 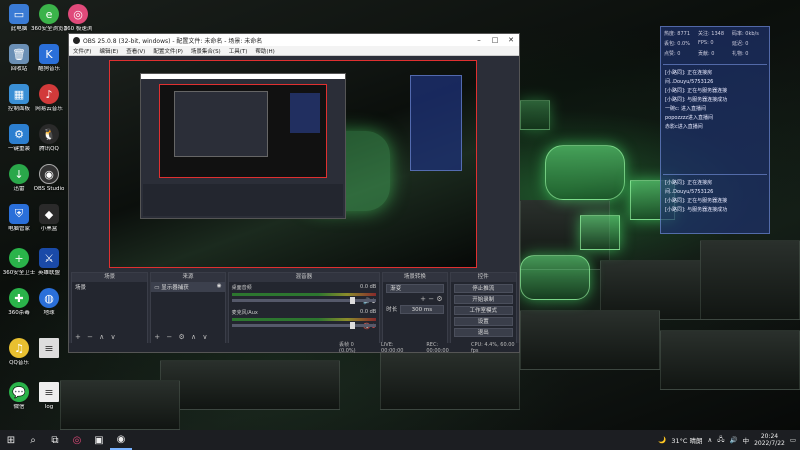 I want to click on music-icon: ♪, so click(x=49, y=94).